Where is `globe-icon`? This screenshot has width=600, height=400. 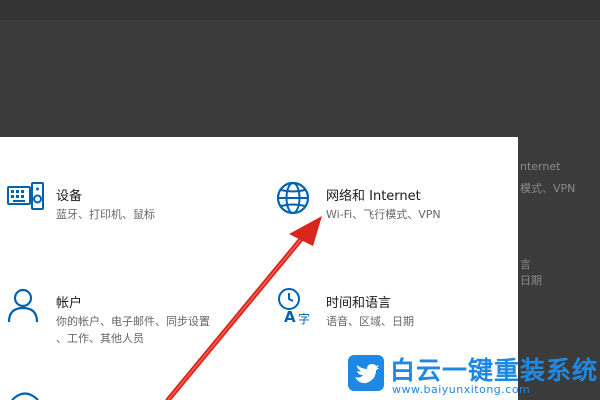 globe-icon is located at coordinates (293, 198).